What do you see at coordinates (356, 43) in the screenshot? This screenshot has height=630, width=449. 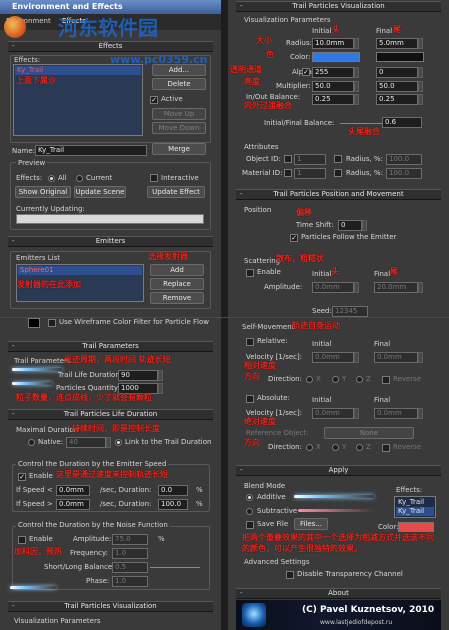 I see `radius-initial-spinner` at bounding box center [356, 43].